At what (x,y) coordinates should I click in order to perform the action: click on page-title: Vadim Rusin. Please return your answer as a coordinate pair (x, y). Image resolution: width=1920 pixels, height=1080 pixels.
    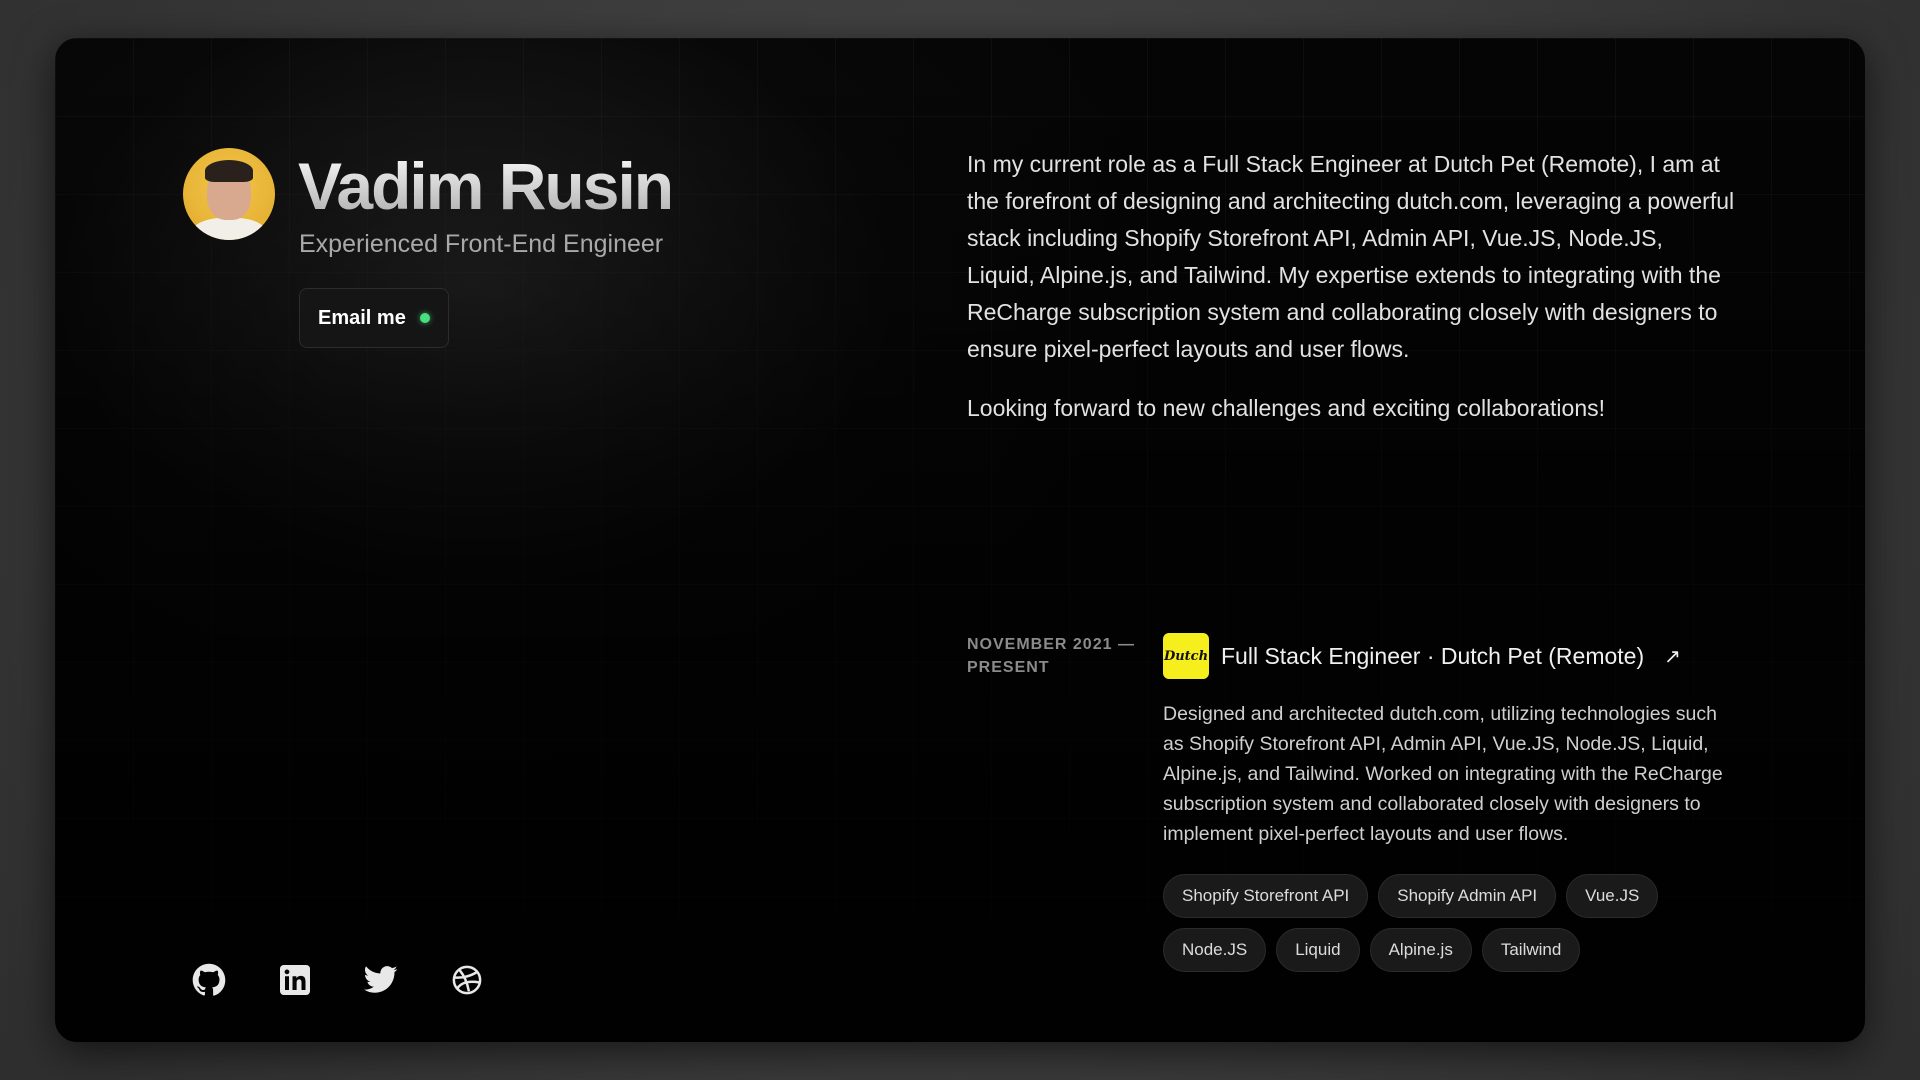
    Looking at the image, I should click on (486, 186).